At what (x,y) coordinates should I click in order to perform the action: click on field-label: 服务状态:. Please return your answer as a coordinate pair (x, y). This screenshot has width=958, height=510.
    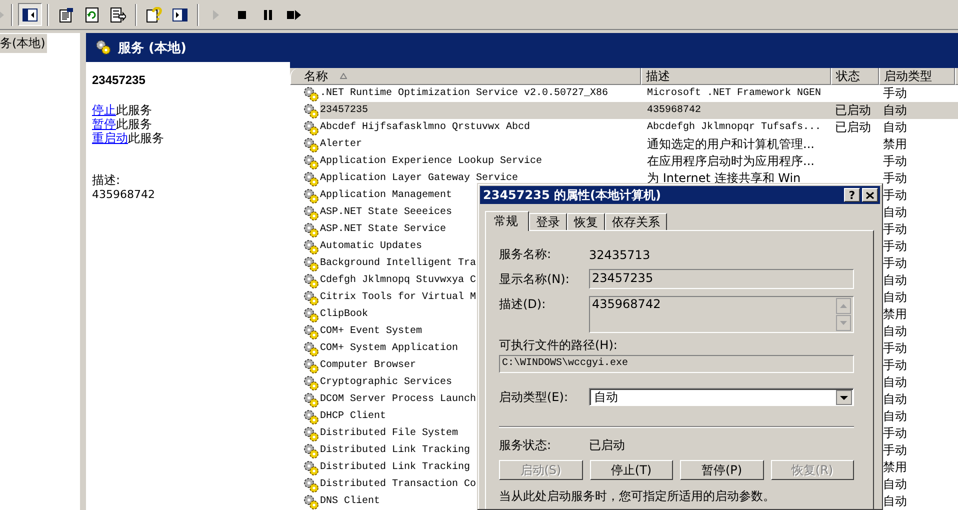
    Looking at the image, I should click on (525, 445).